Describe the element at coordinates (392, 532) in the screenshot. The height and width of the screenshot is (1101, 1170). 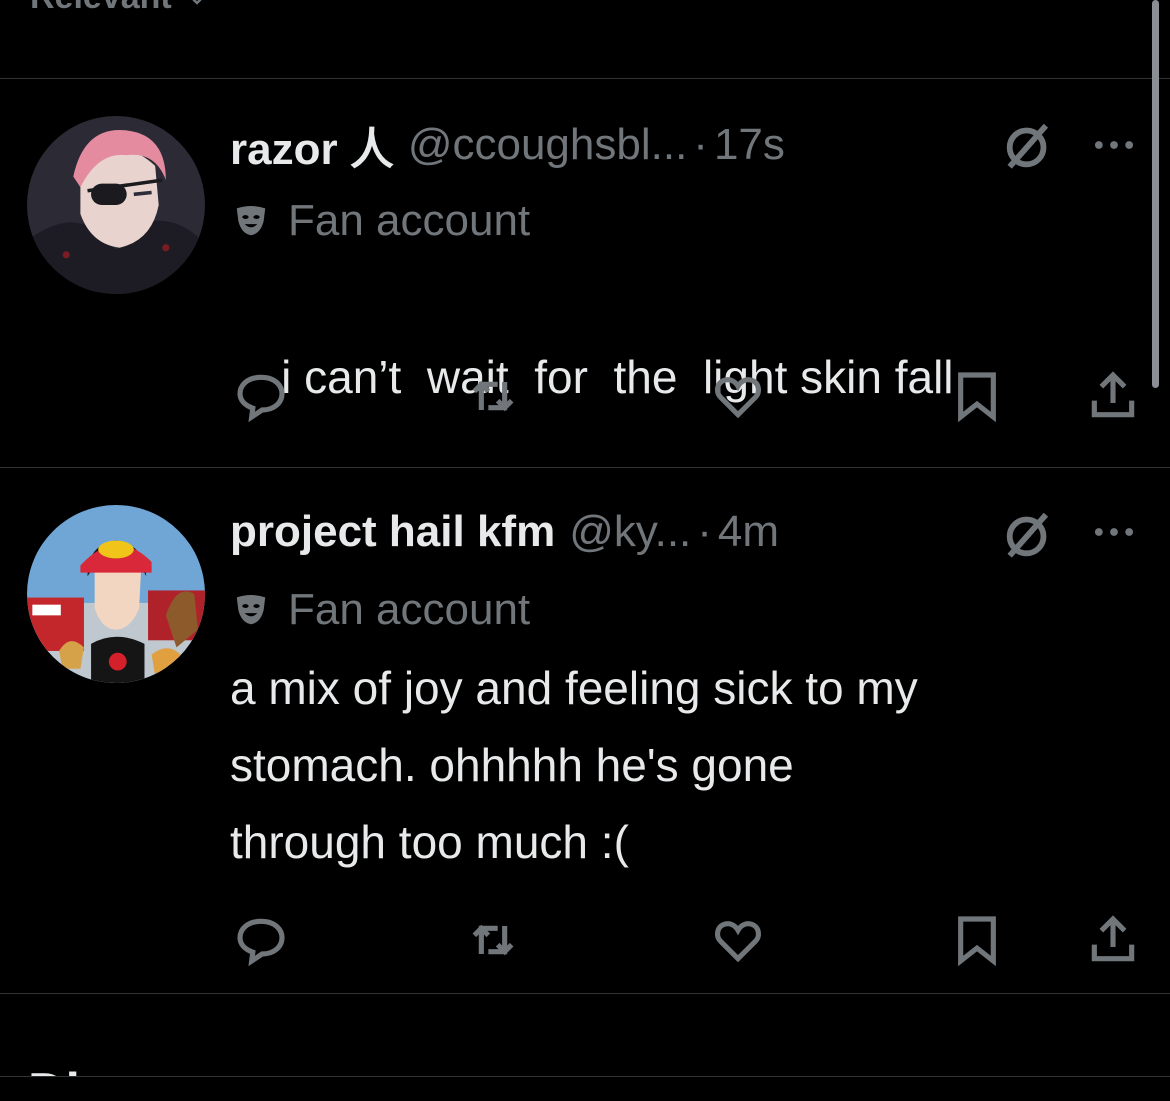
I see `display-name: project hail kfm` at that location.